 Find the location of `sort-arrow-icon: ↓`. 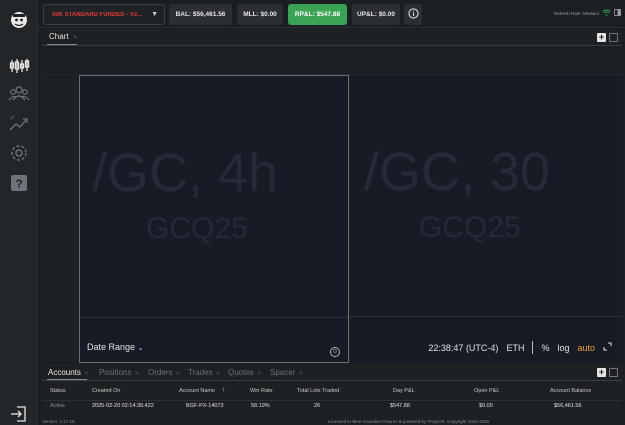

sort-arrow-icon: ↓ is located at coordinates (224, 389).